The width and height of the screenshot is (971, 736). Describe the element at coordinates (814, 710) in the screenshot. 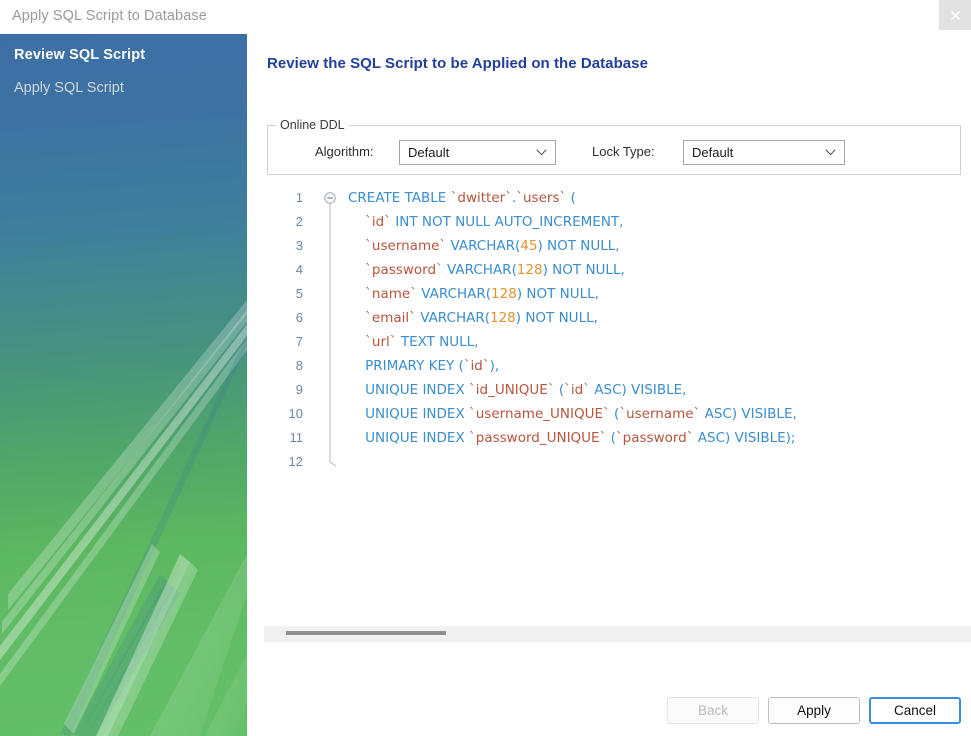

I see `apply-button: Apply` at that location.